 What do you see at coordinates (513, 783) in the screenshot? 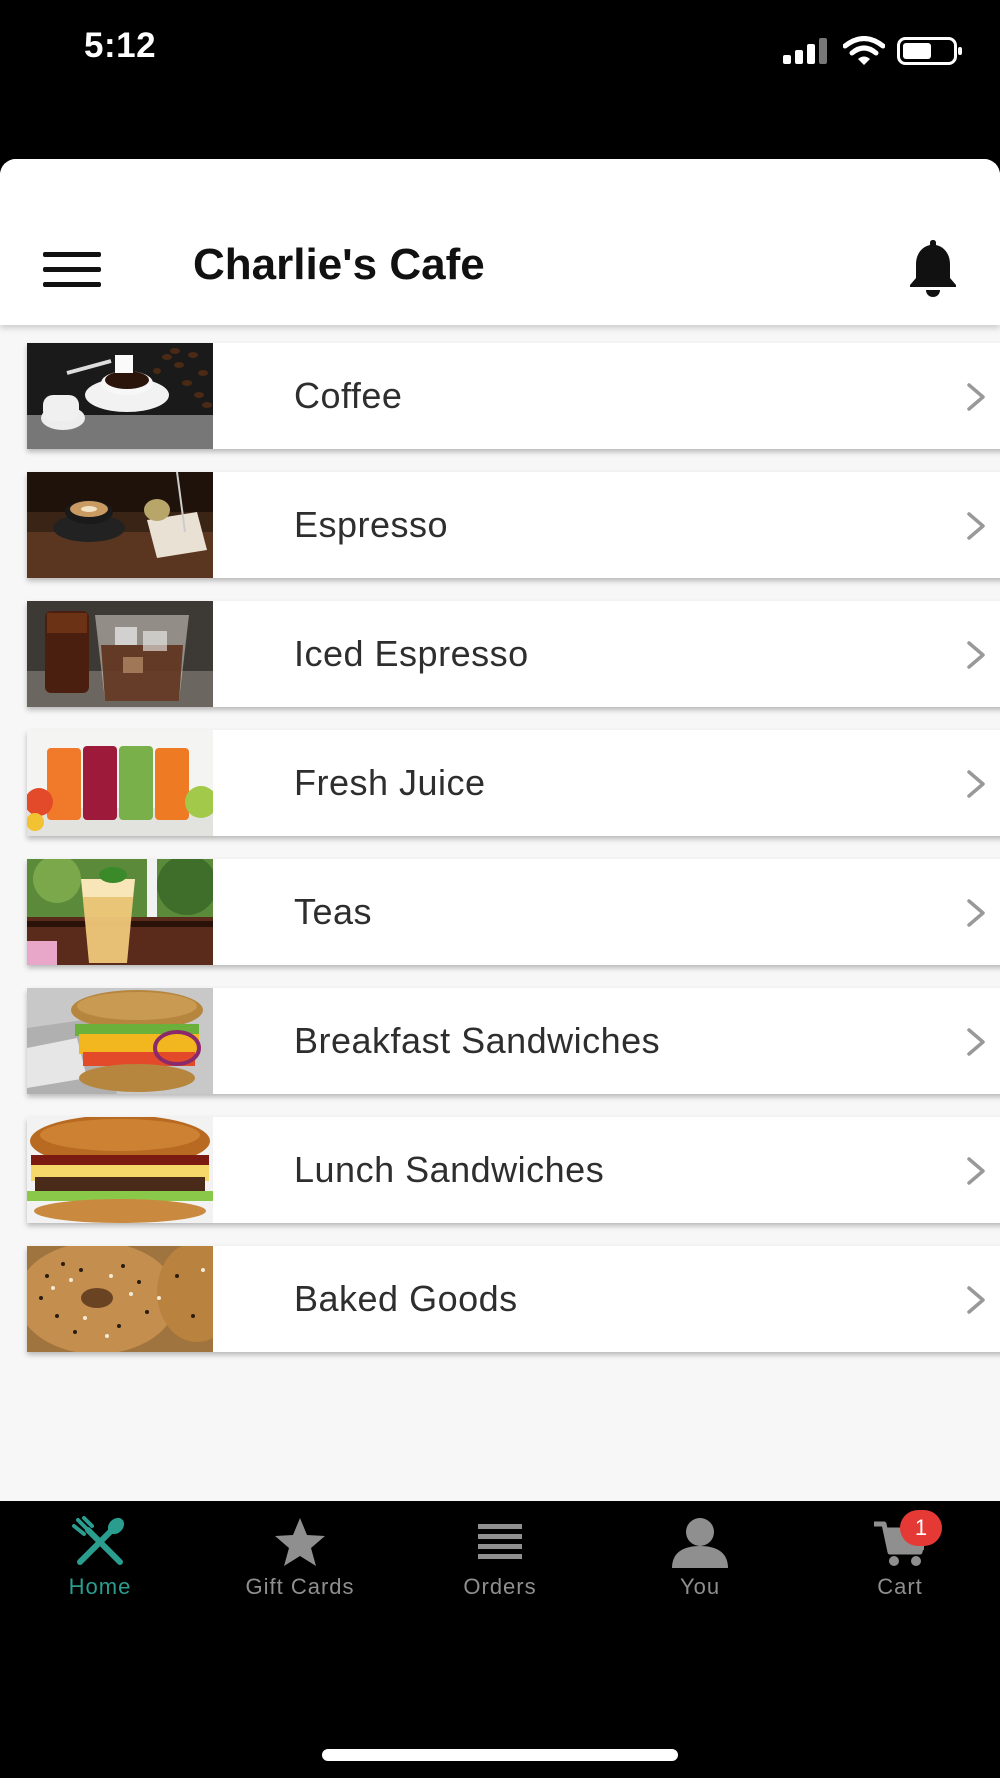
I see `category-item-fresh-juice: Fresh Juice` at bounding box center [513, 783].